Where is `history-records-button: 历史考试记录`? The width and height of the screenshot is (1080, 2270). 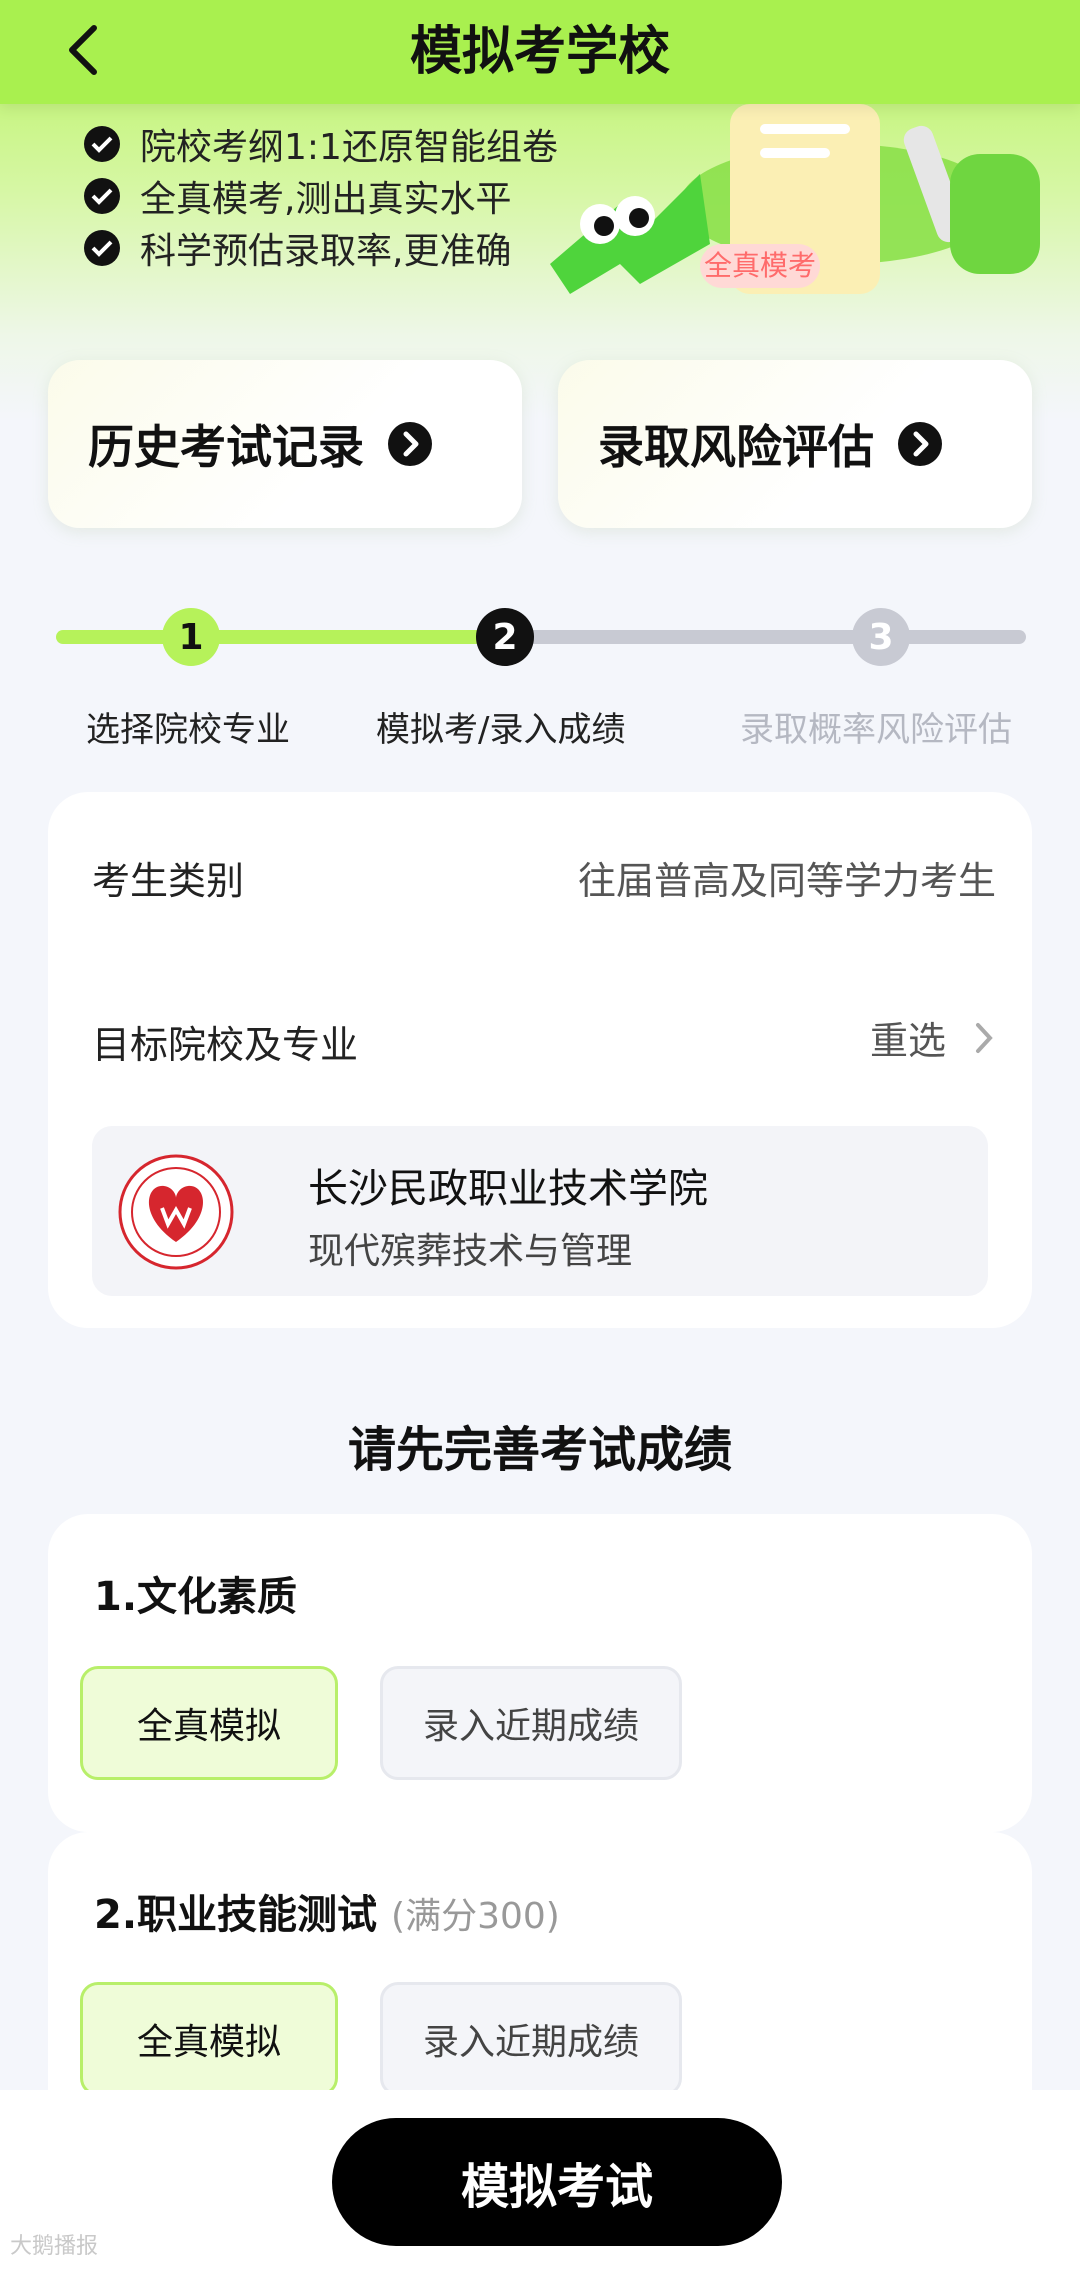
history-records-button: 历史考试记录 is located at coordinates (285, 444).